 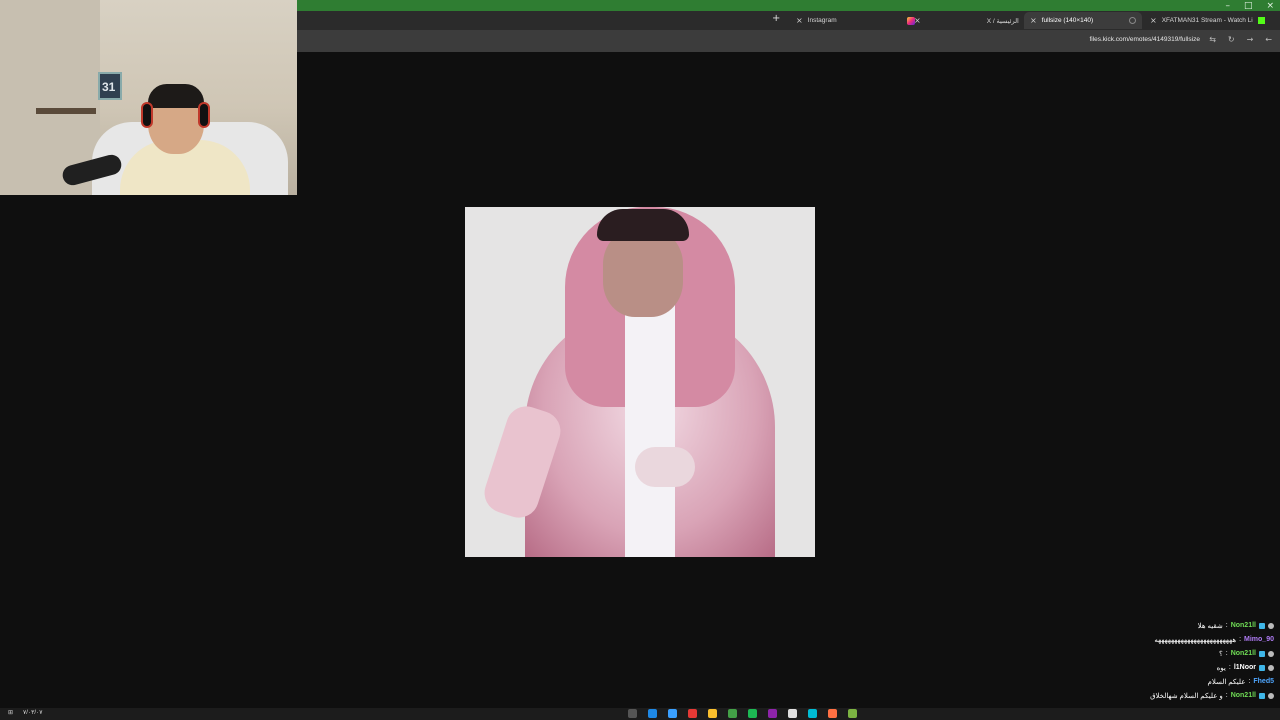 I want to click on emote-thobe, so click(x=650, y=429).